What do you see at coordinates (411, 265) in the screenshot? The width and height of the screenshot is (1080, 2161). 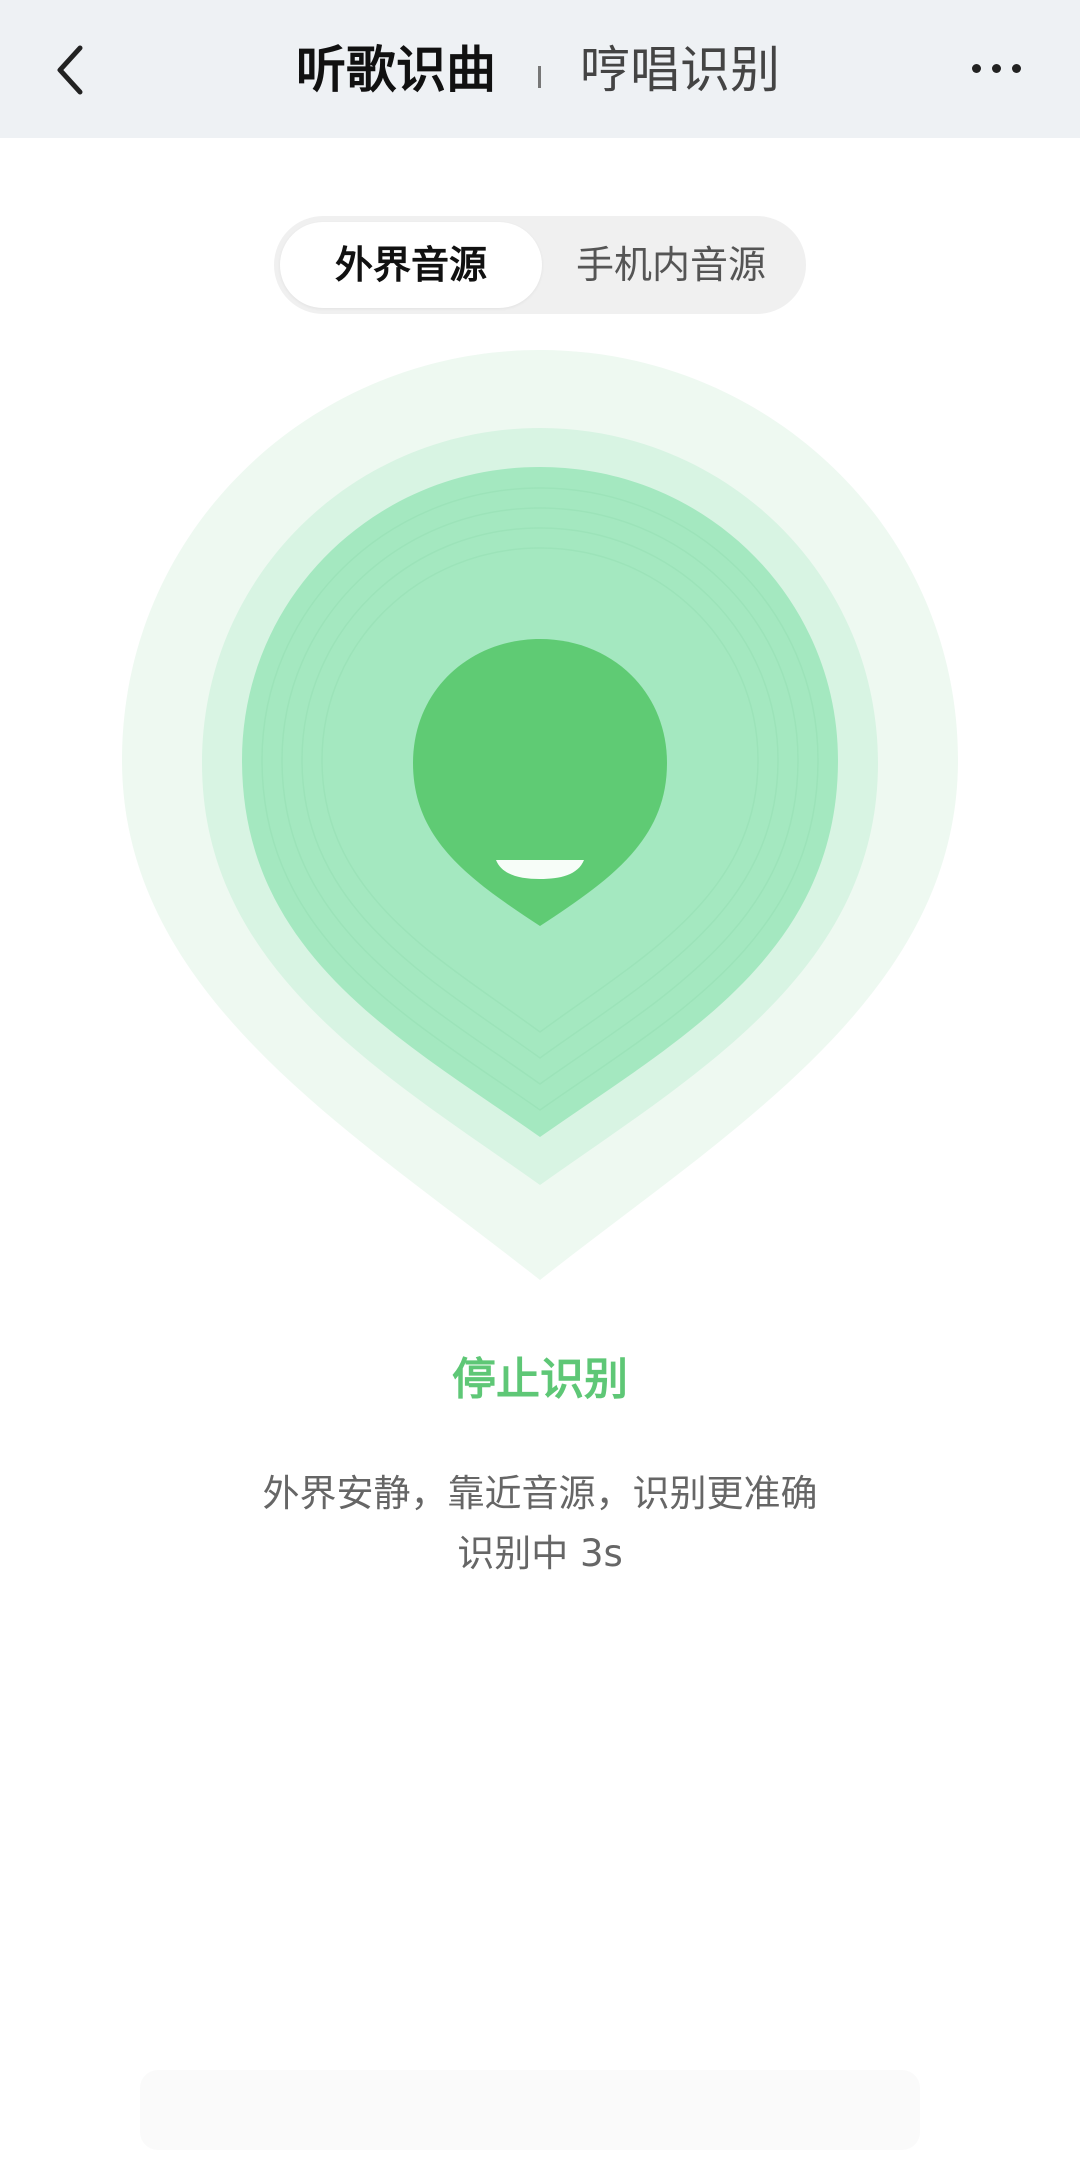 I see `segment-external-source: 外界音源` at bounding box center [411, 265].